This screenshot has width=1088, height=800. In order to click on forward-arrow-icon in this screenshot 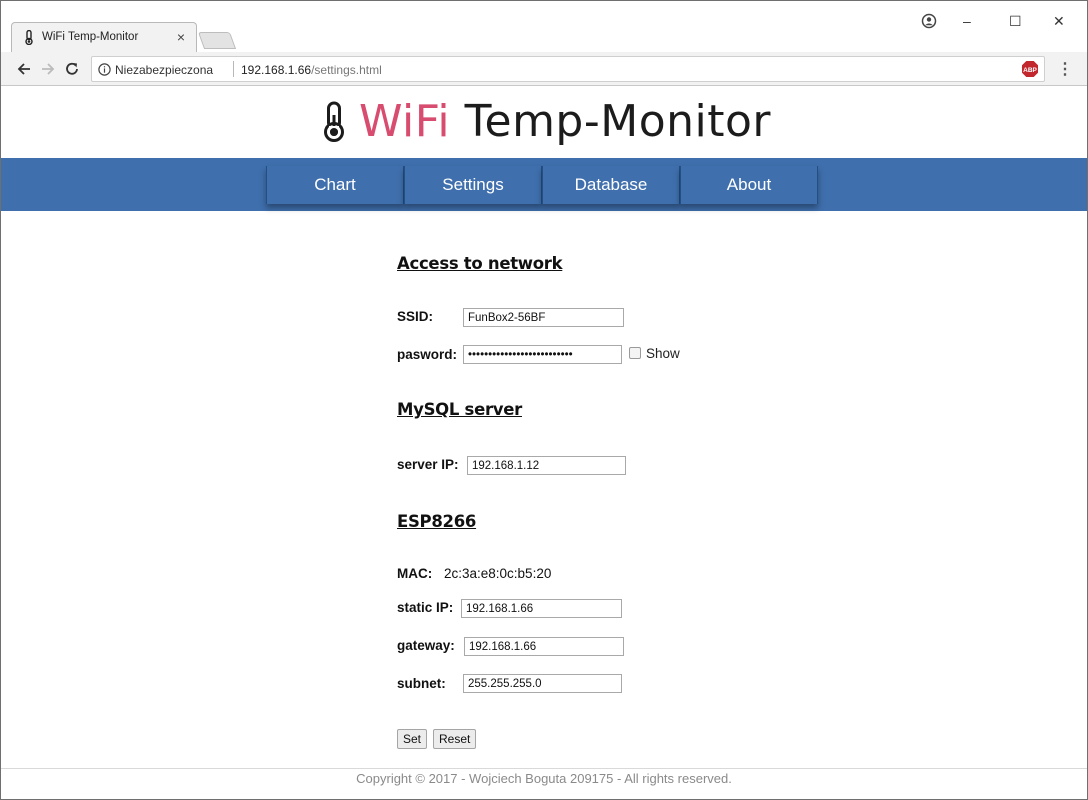, I will do `click(48, 69)`.